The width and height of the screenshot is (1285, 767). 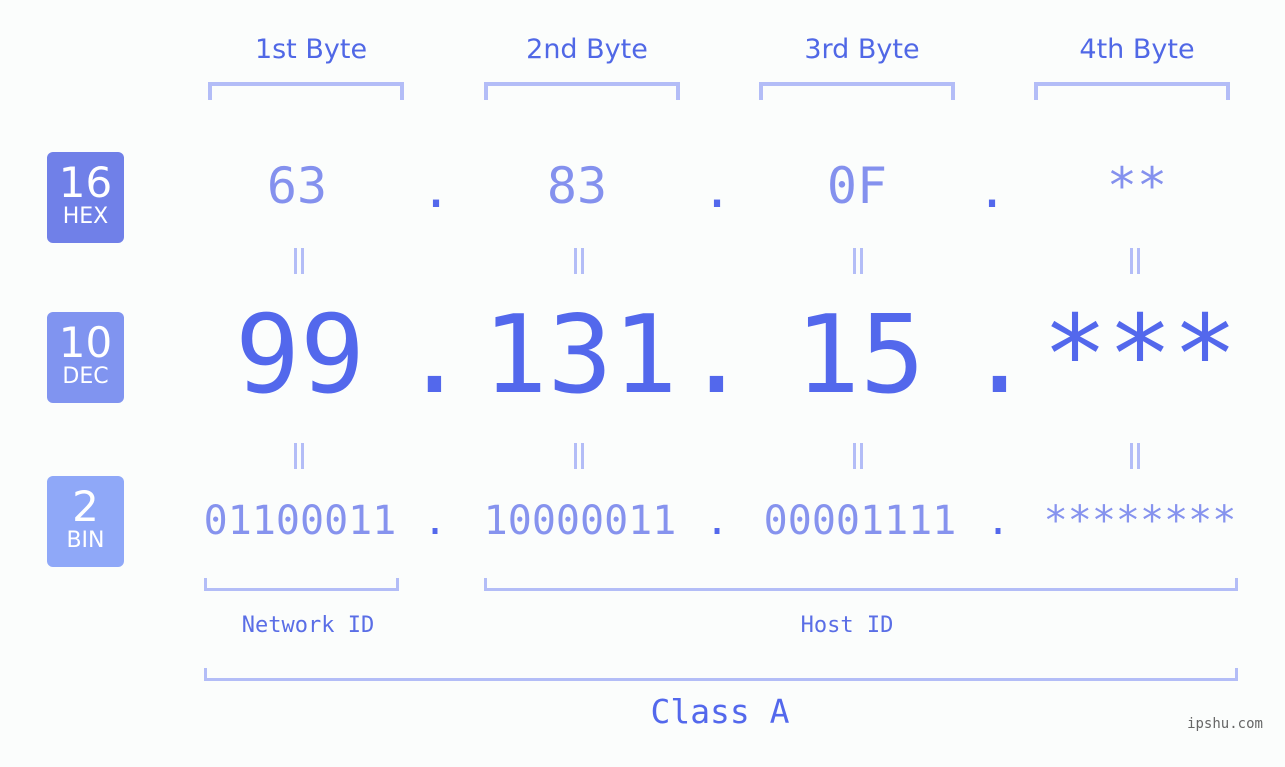 What do you see at coordinates (860, 355) in the screenshot?
I see `dec-value-3: 15` at bounding box center [860, 355].